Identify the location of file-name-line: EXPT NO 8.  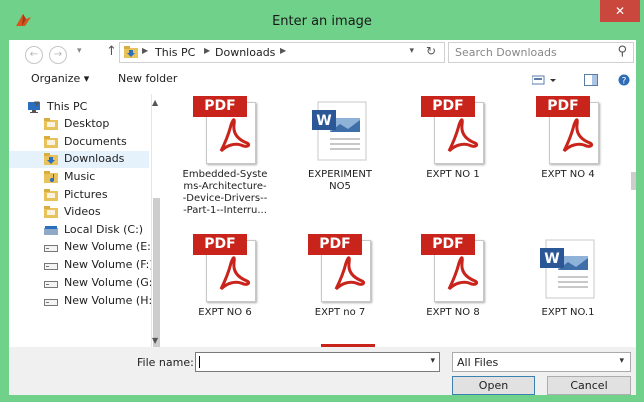
(453, 312).